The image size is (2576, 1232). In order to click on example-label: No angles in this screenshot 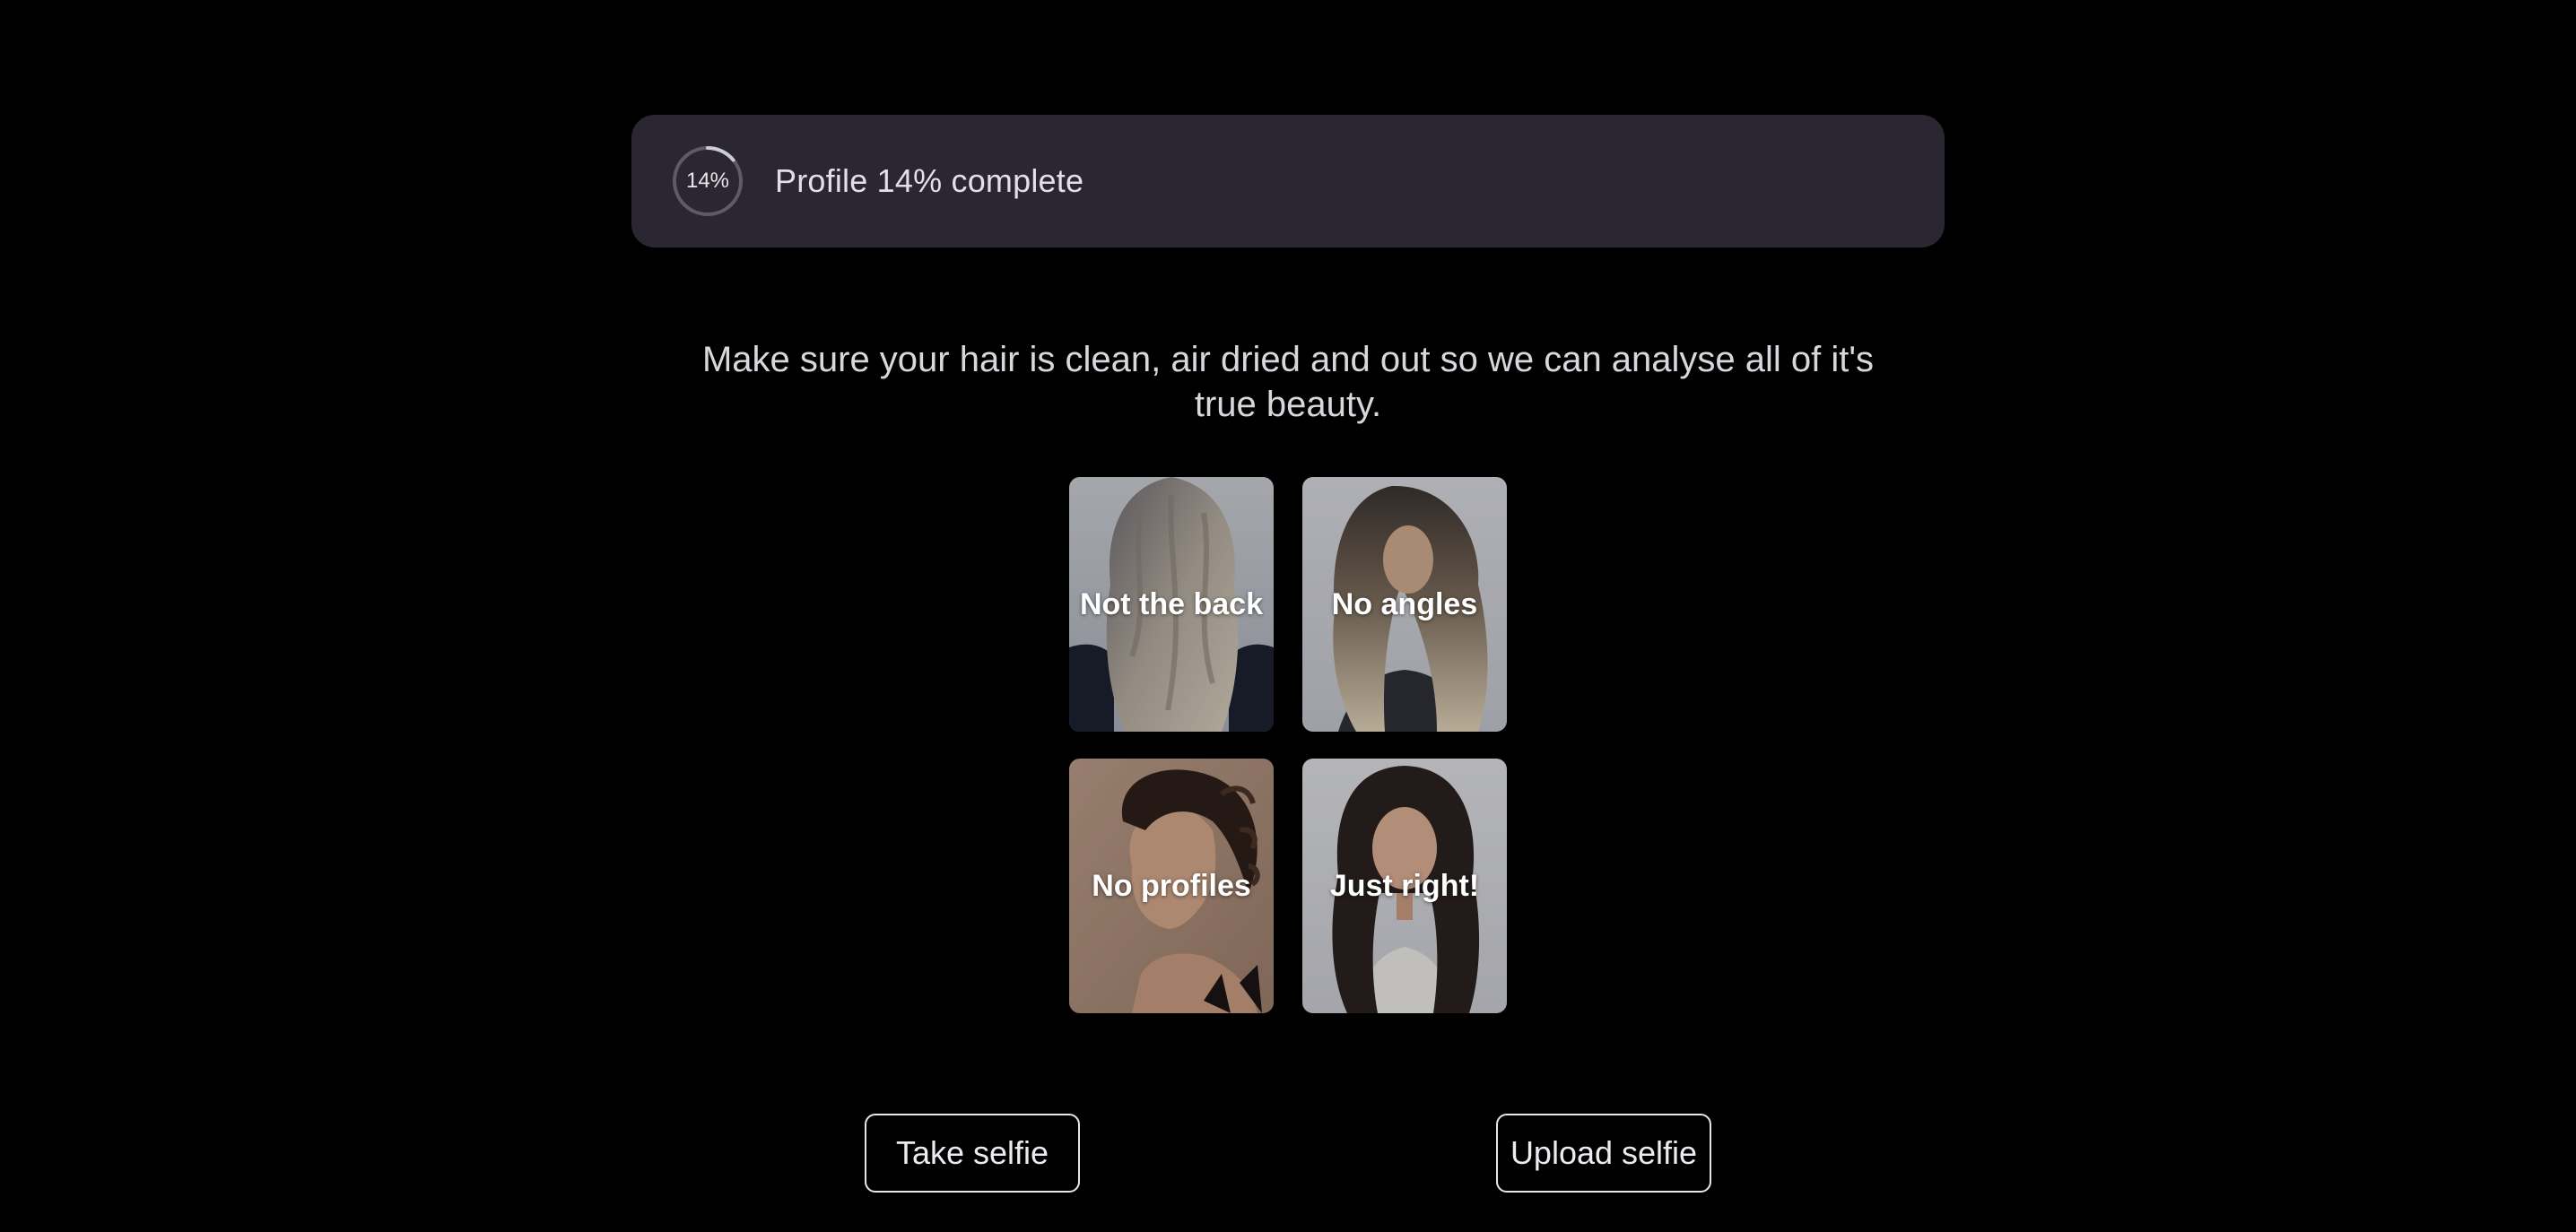, I will do `click(1404, 603)`.